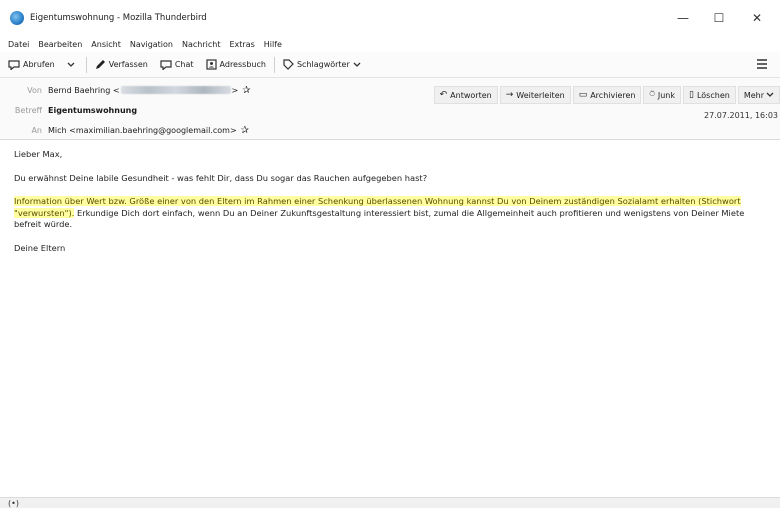 The image size is (780, 508). What do you see at coordinates (40, 247) in the screenshot?
I see `closing: Deine Eltern` at bounding box center [40, 247].